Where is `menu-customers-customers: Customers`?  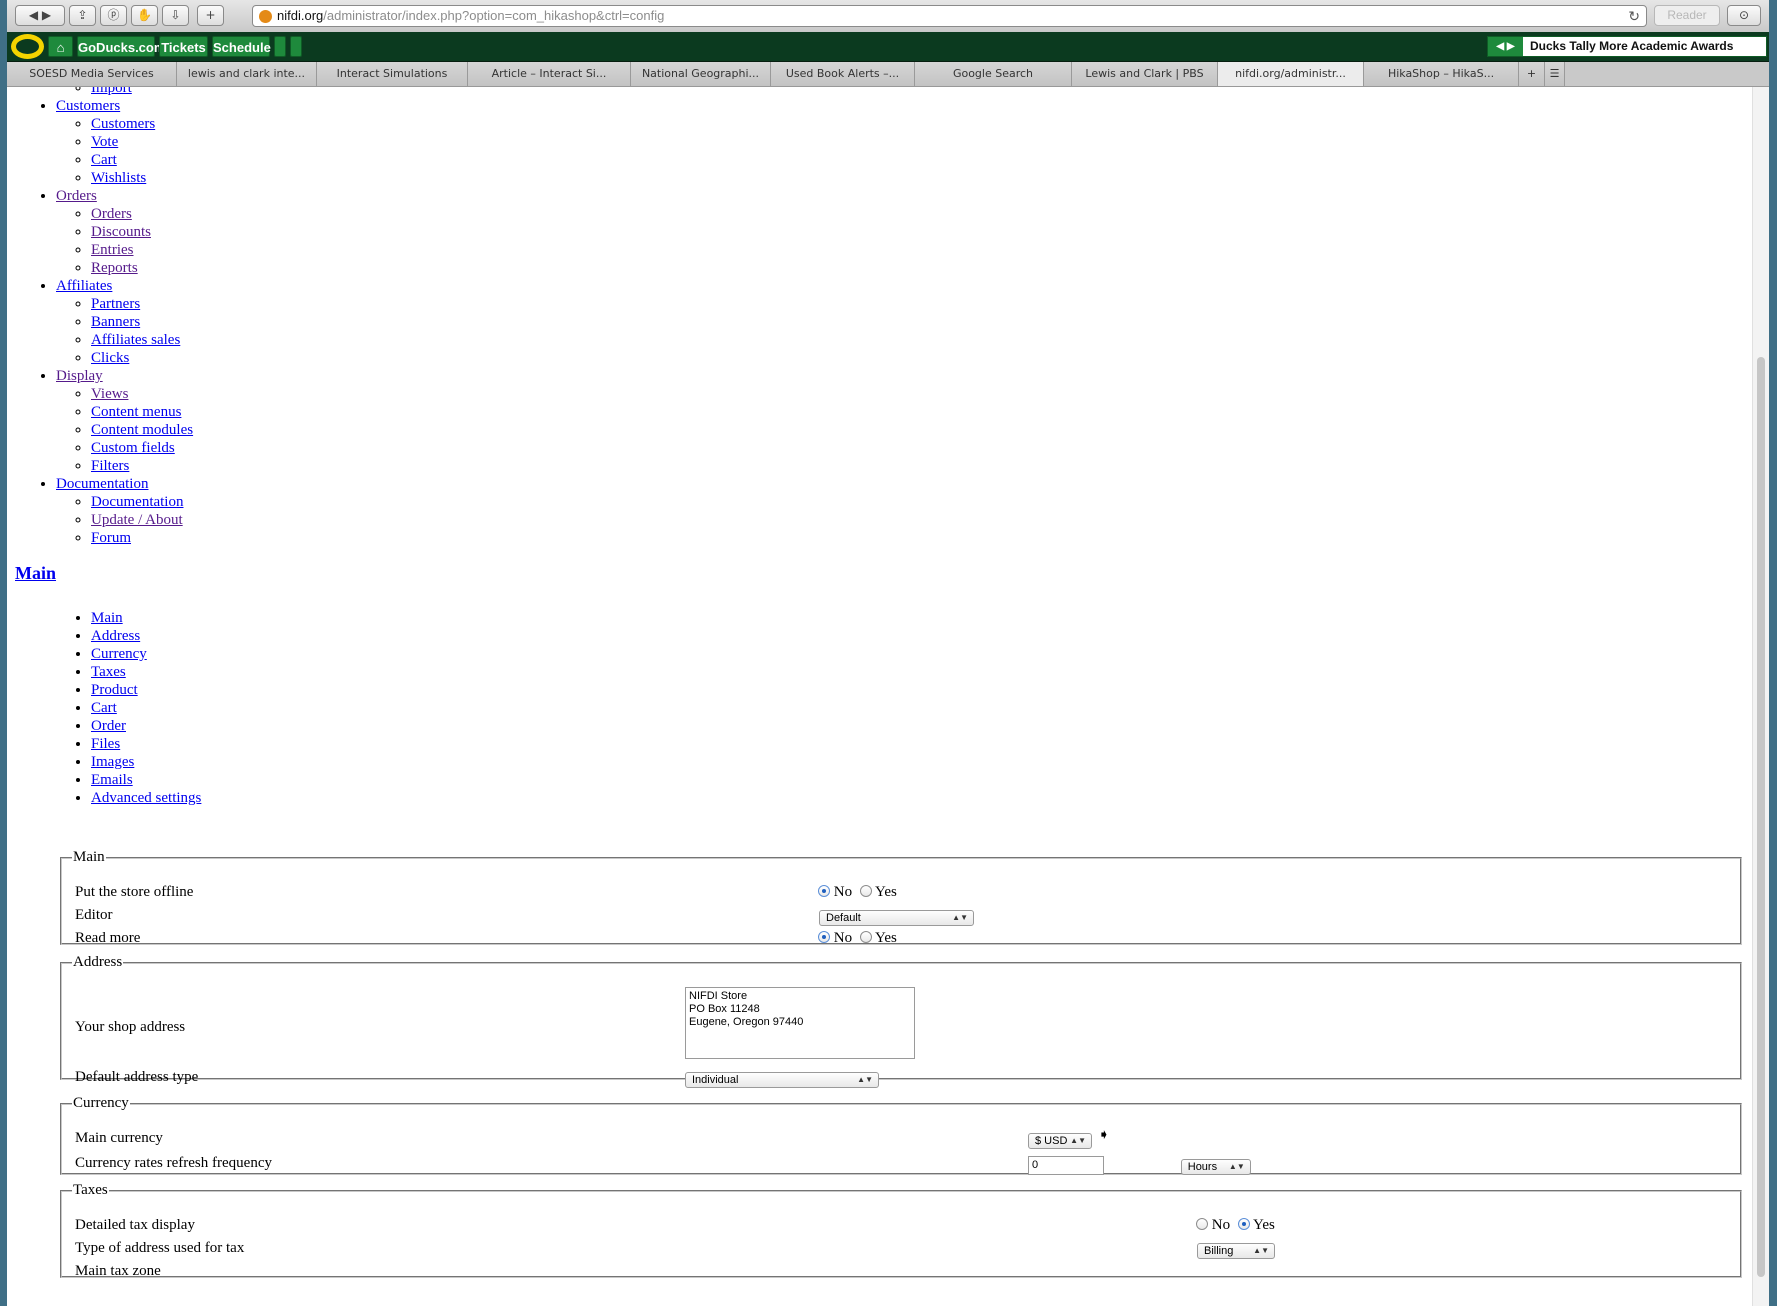 menu-customers-customers: Customers is located at coordinates (123, 124).